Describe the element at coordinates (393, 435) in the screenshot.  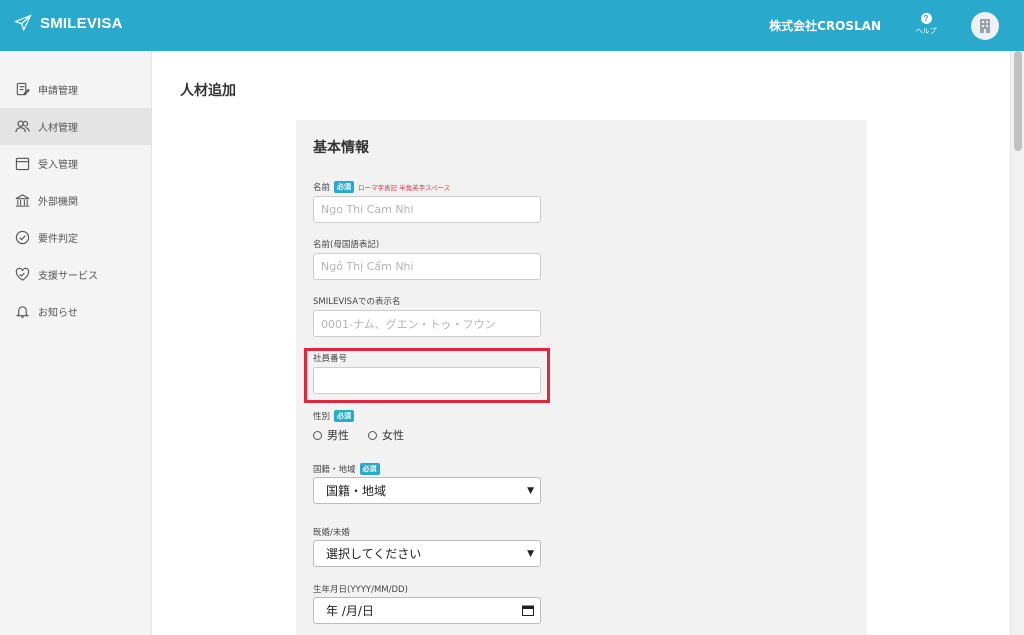
I see `gender-female-label: 女性` at that location.